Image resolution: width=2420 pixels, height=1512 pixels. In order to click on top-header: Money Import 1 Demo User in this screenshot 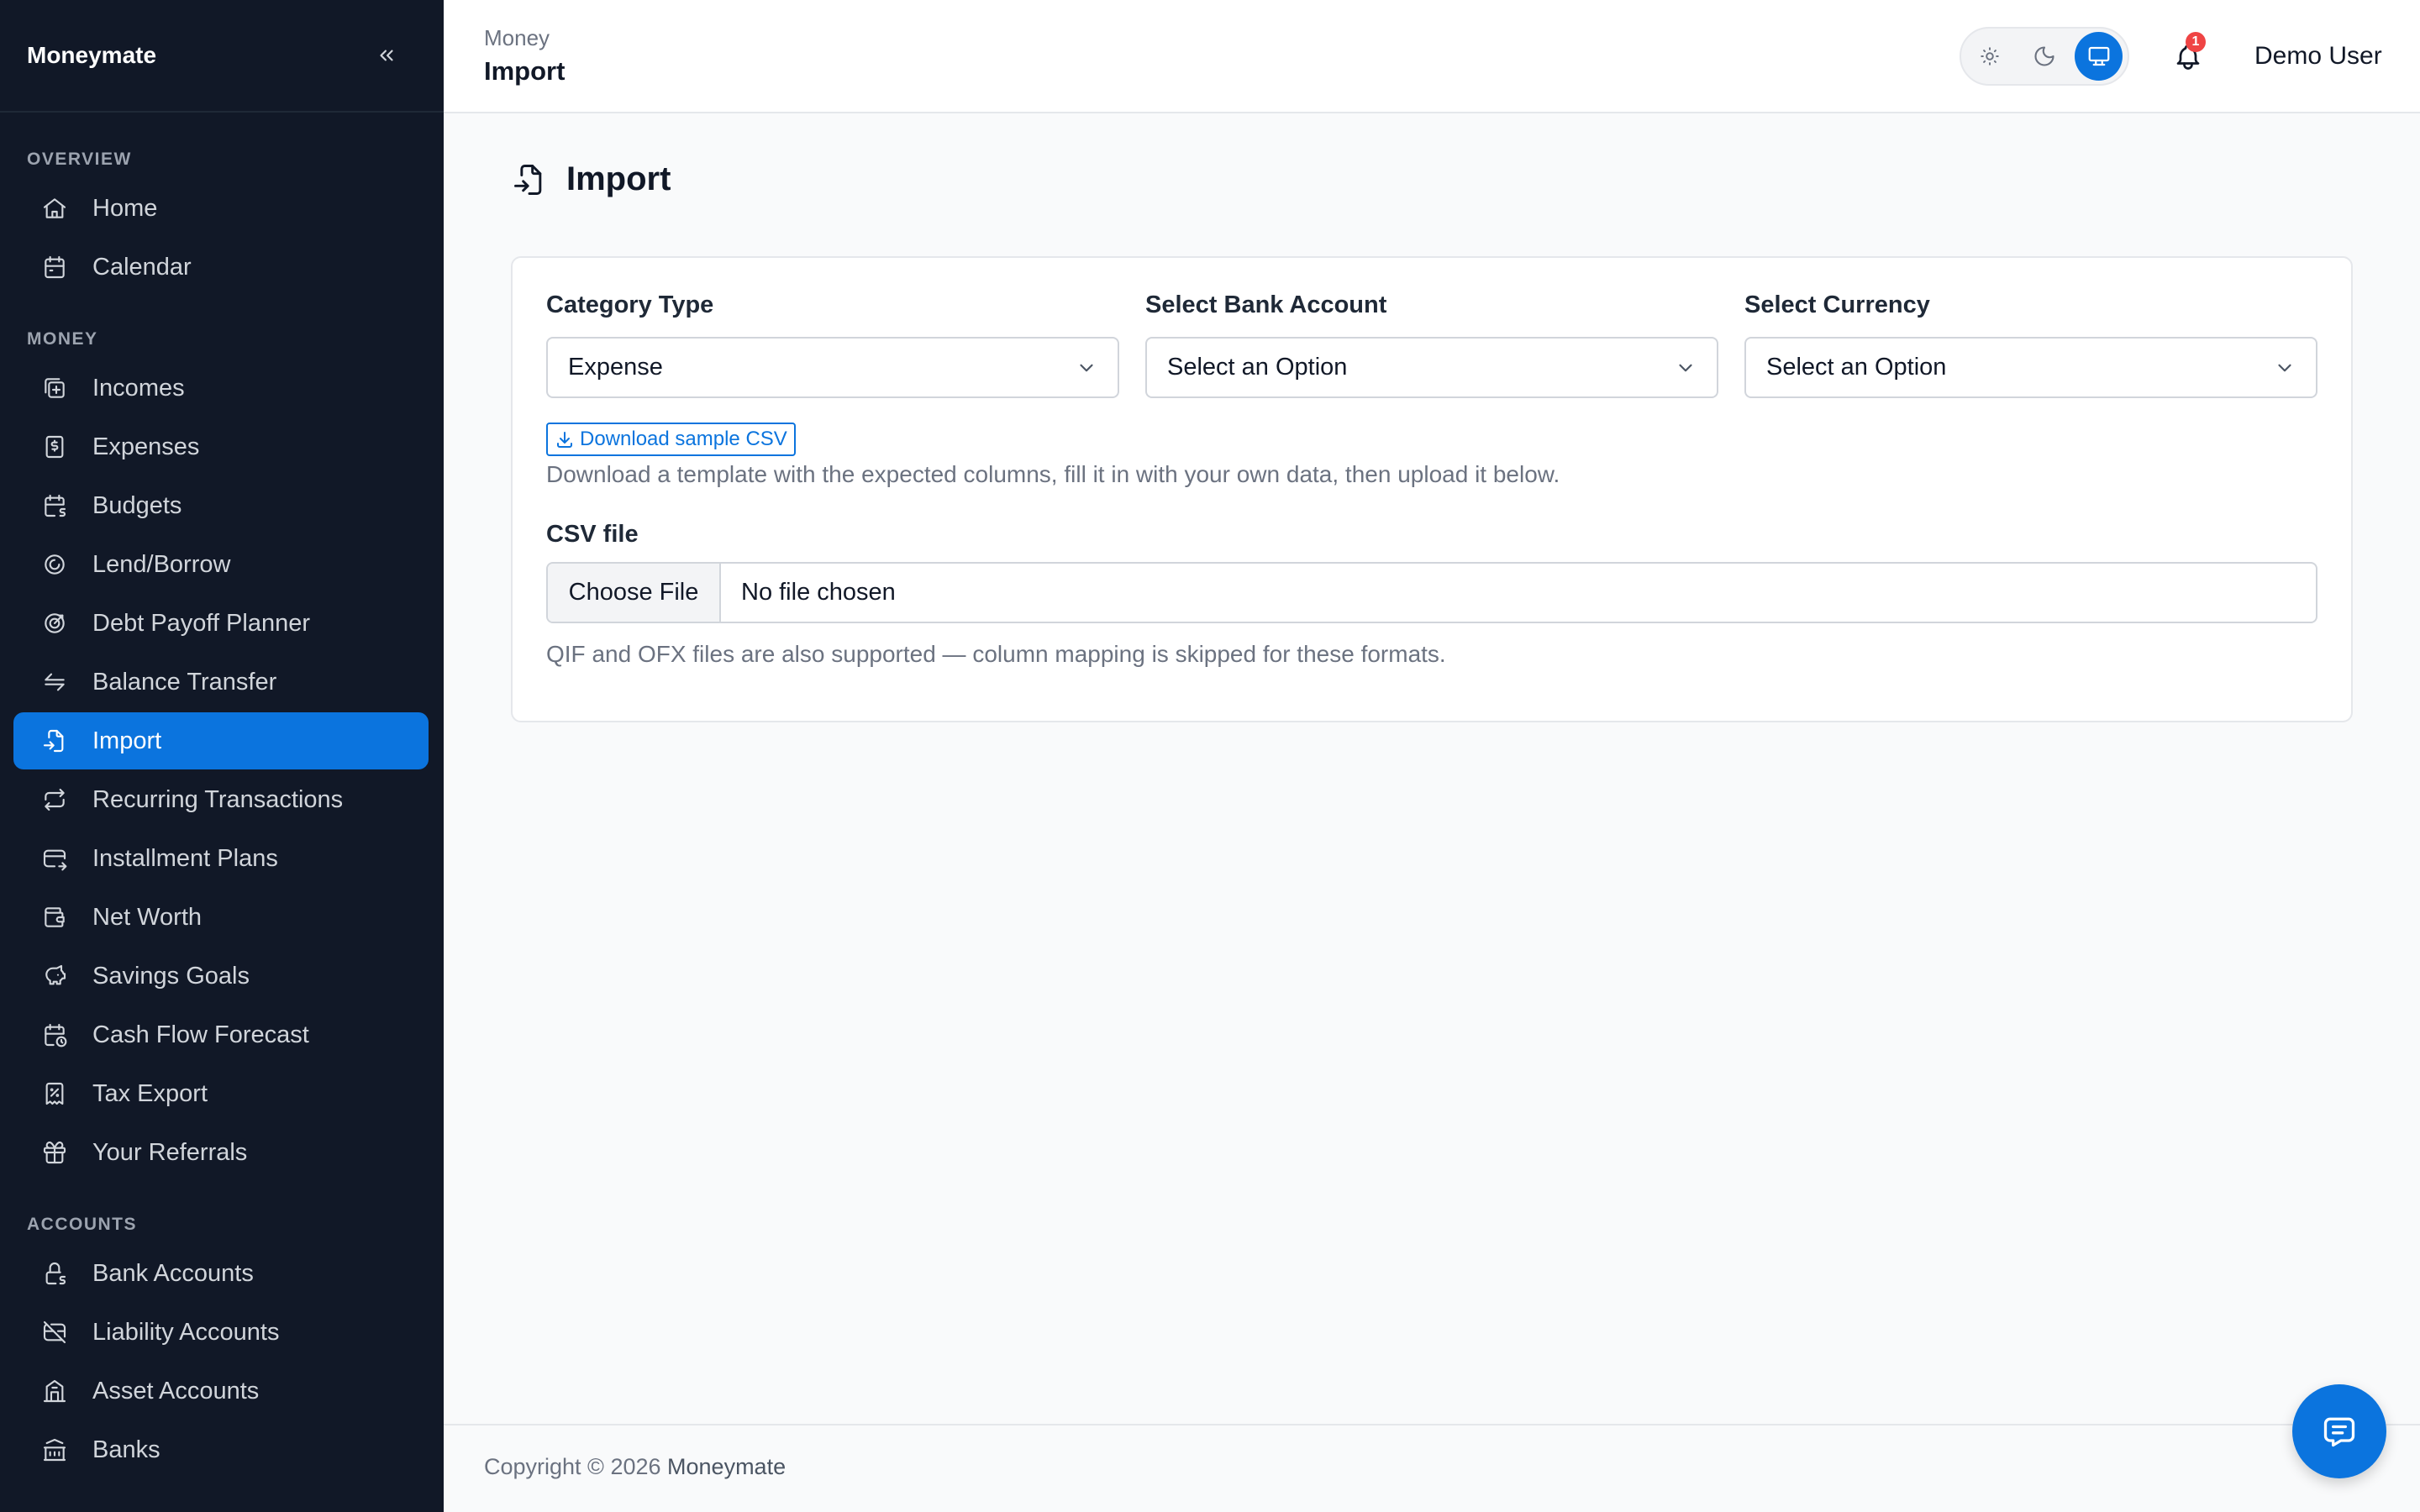, I will do `click(1432, 56)`.